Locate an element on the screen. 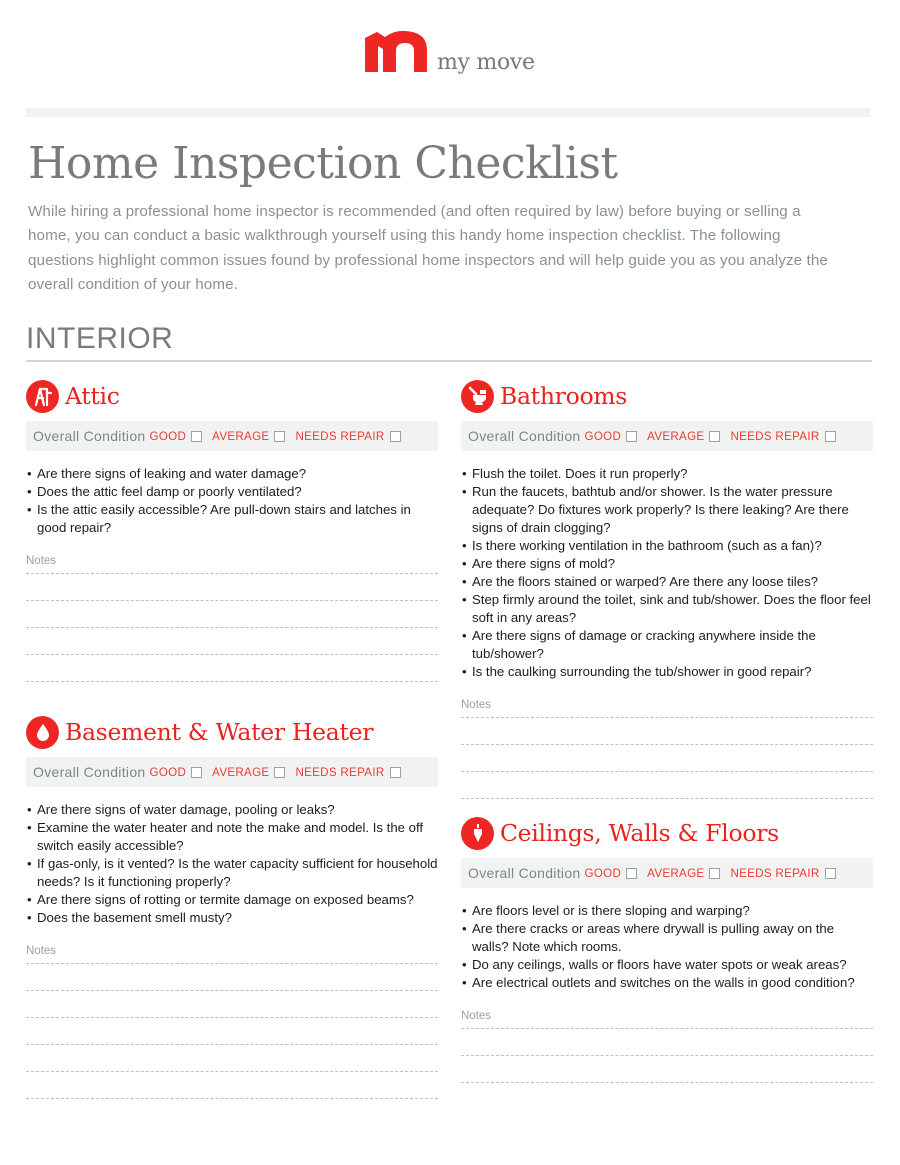 The height and width of the screenshot is (1165, 900). section-divider is located at coordinates (449, 361).